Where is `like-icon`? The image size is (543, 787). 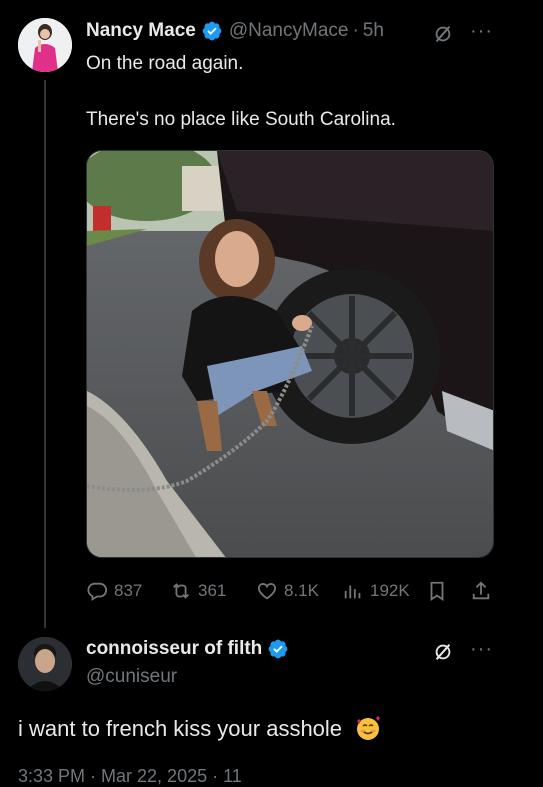
like-icon is located at coordinates (267, 591).